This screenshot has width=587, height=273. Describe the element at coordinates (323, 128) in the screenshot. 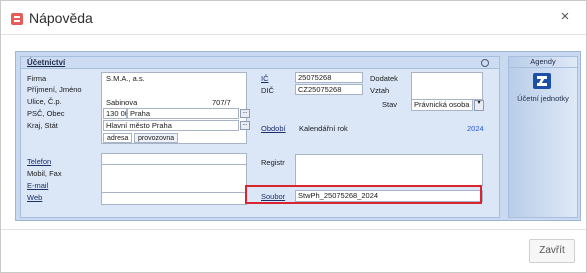

I see `obdobi-value: Kalendářní rok` at that location.